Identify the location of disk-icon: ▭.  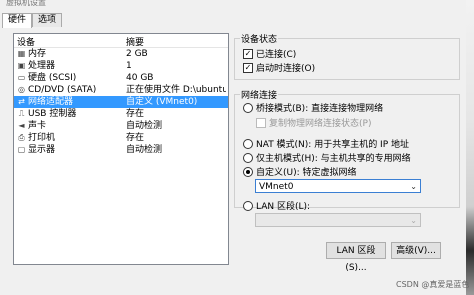
(21, 77).